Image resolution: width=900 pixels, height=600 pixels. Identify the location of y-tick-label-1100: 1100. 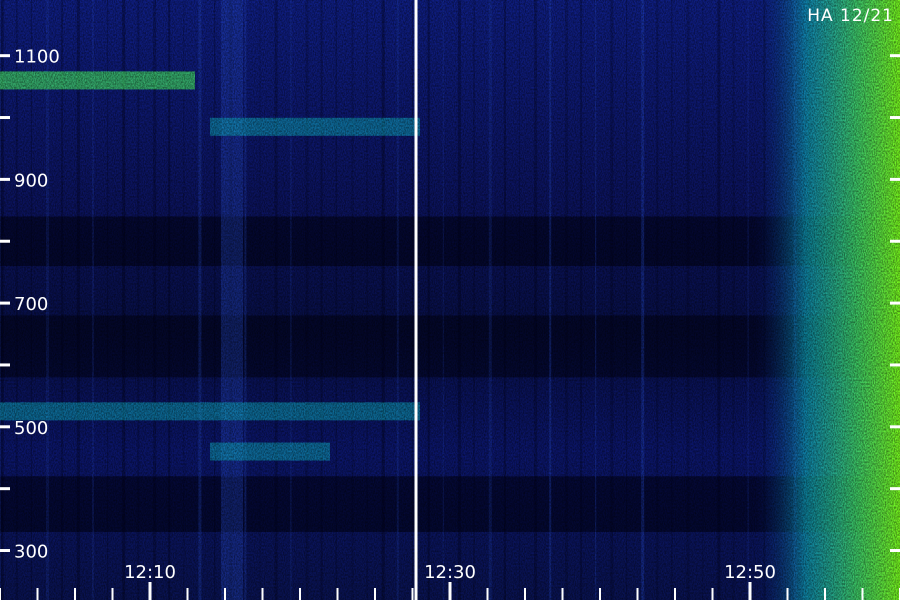
(37, 57).